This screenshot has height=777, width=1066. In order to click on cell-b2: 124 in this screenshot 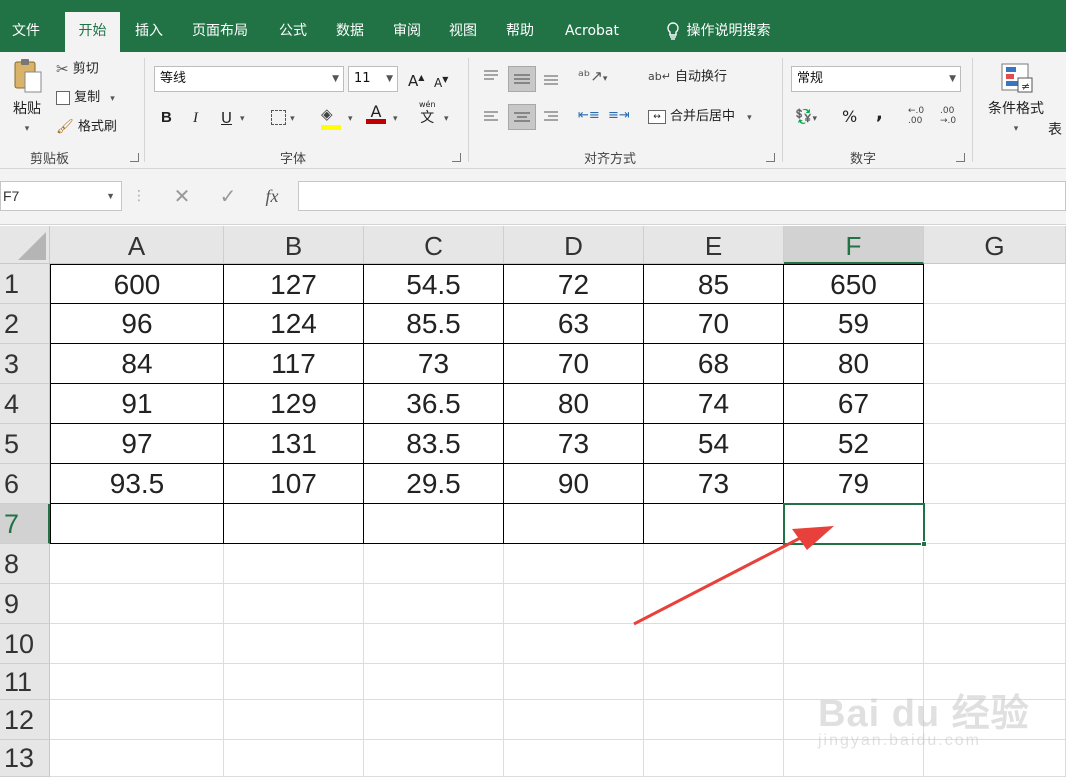, I will do `click(294, 324)`.